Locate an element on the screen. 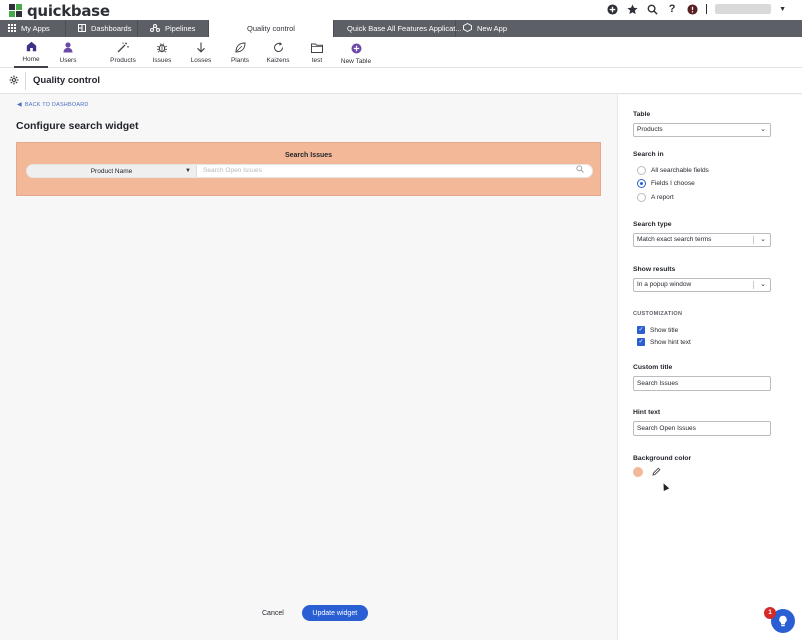 This screenshot has width=802, height=640. alert-icon is located at coordinates (692, 9).